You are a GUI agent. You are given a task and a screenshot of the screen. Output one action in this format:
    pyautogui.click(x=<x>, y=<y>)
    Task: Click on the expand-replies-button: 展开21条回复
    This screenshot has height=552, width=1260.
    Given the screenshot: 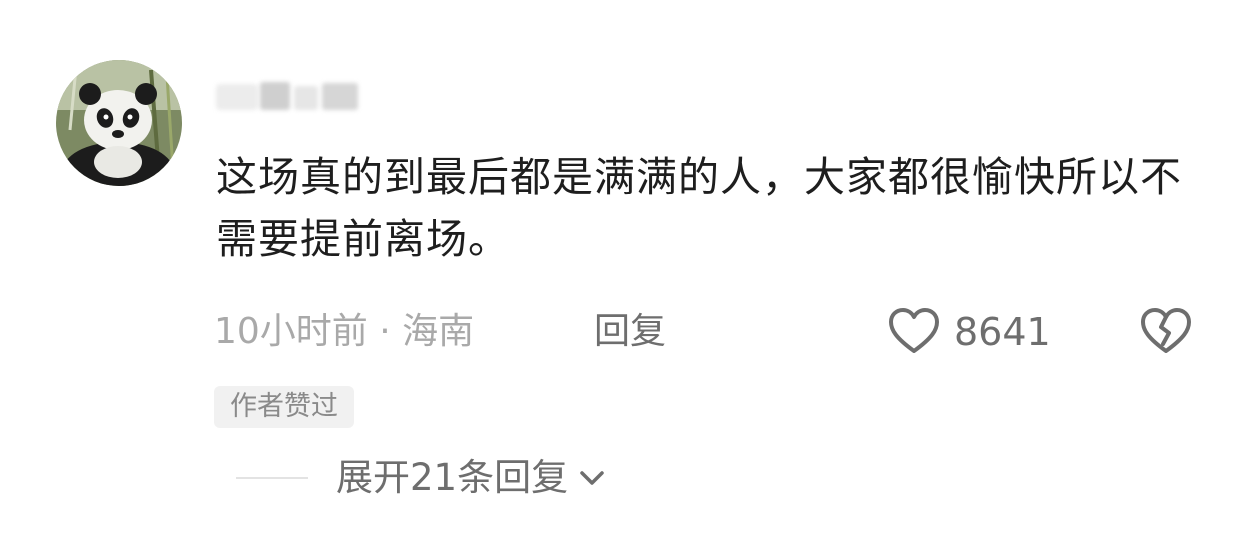 What is the action you would take?
    pyautogui.click(x=473, y=478)
    